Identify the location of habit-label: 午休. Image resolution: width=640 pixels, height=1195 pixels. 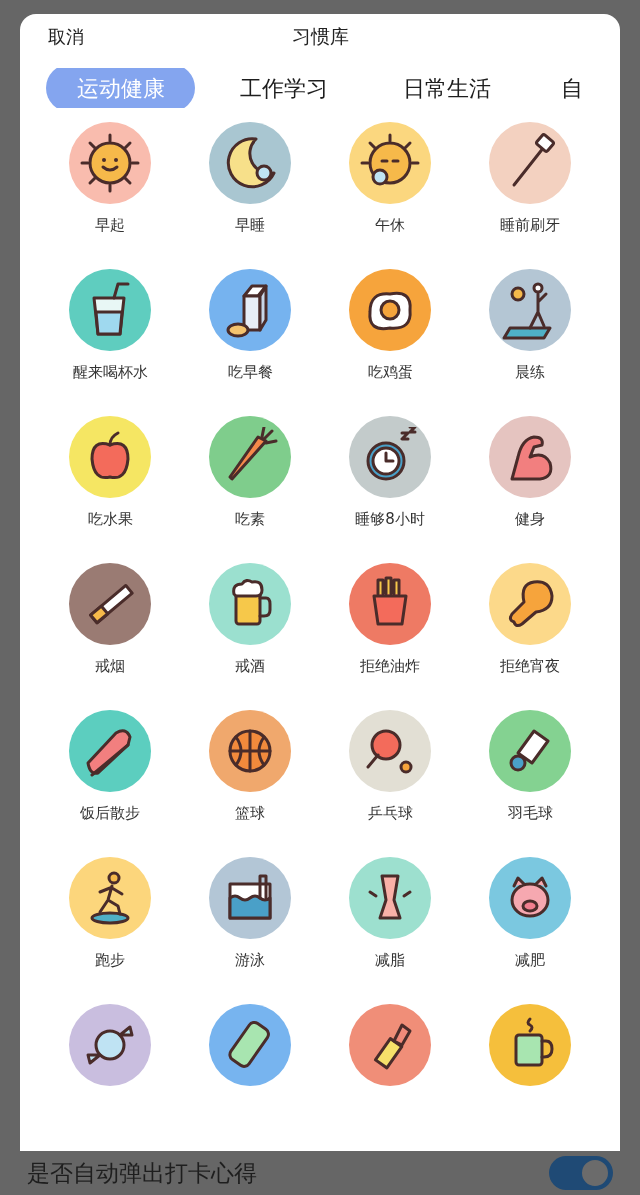
(390, 225).